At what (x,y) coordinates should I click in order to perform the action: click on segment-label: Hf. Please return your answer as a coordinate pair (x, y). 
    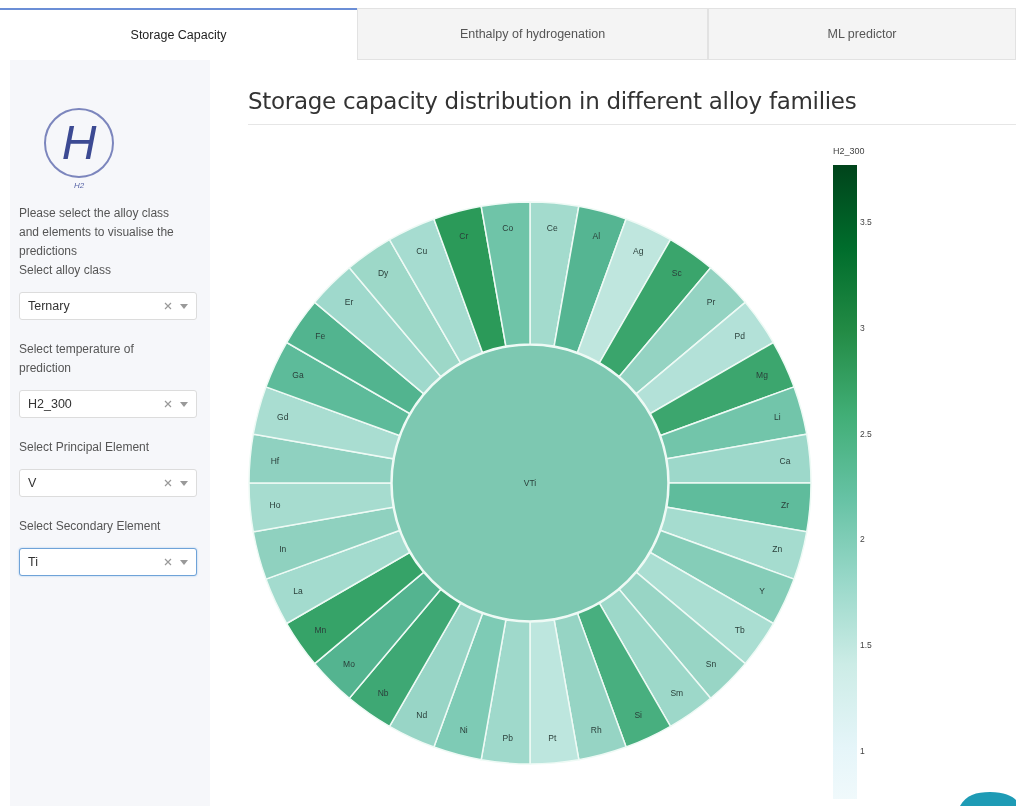
    Looking at the image, I should click on (275, 460).